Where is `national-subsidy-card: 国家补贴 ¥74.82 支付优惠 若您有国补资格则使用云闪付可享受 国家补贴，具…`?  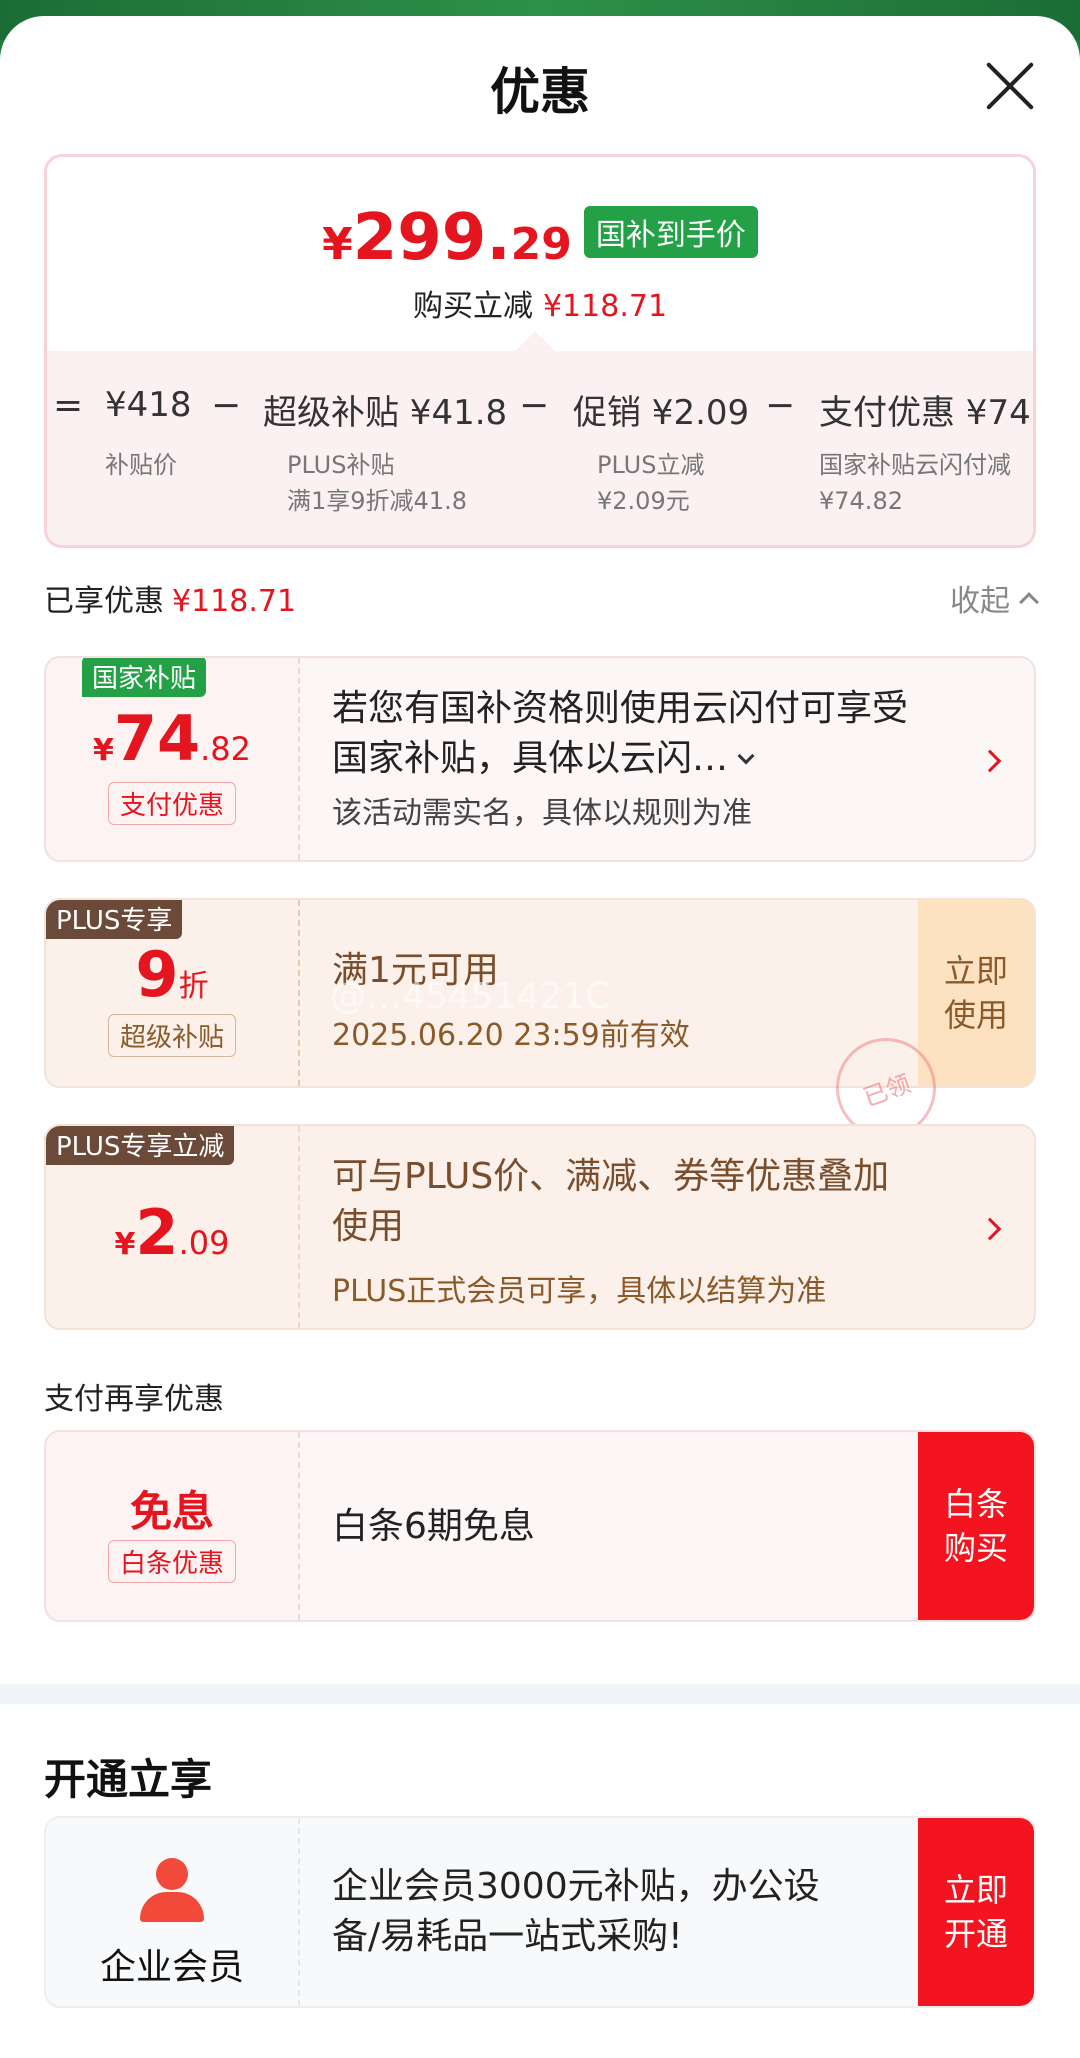 national-subsidy-card: 国家补贴 ¥74.82 支付优惠 若您有国补资格则使用云闪付可享受 国家补贴，具… is located at coordinates (540, 759).